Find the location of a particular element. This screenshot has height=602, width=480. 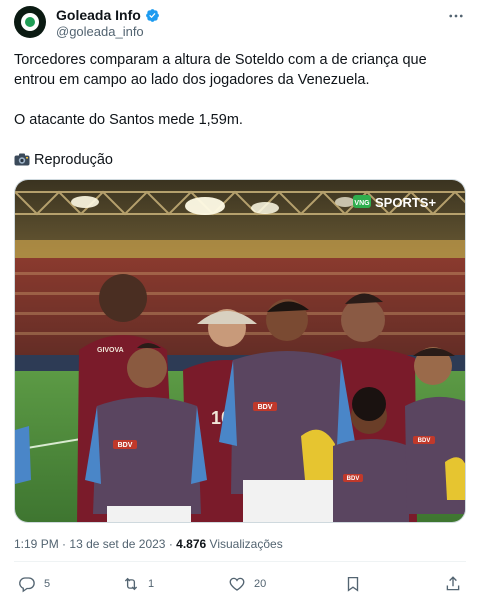

broadcaster-logo: VNG SPORTS+ is located at coordinates (394, 202).